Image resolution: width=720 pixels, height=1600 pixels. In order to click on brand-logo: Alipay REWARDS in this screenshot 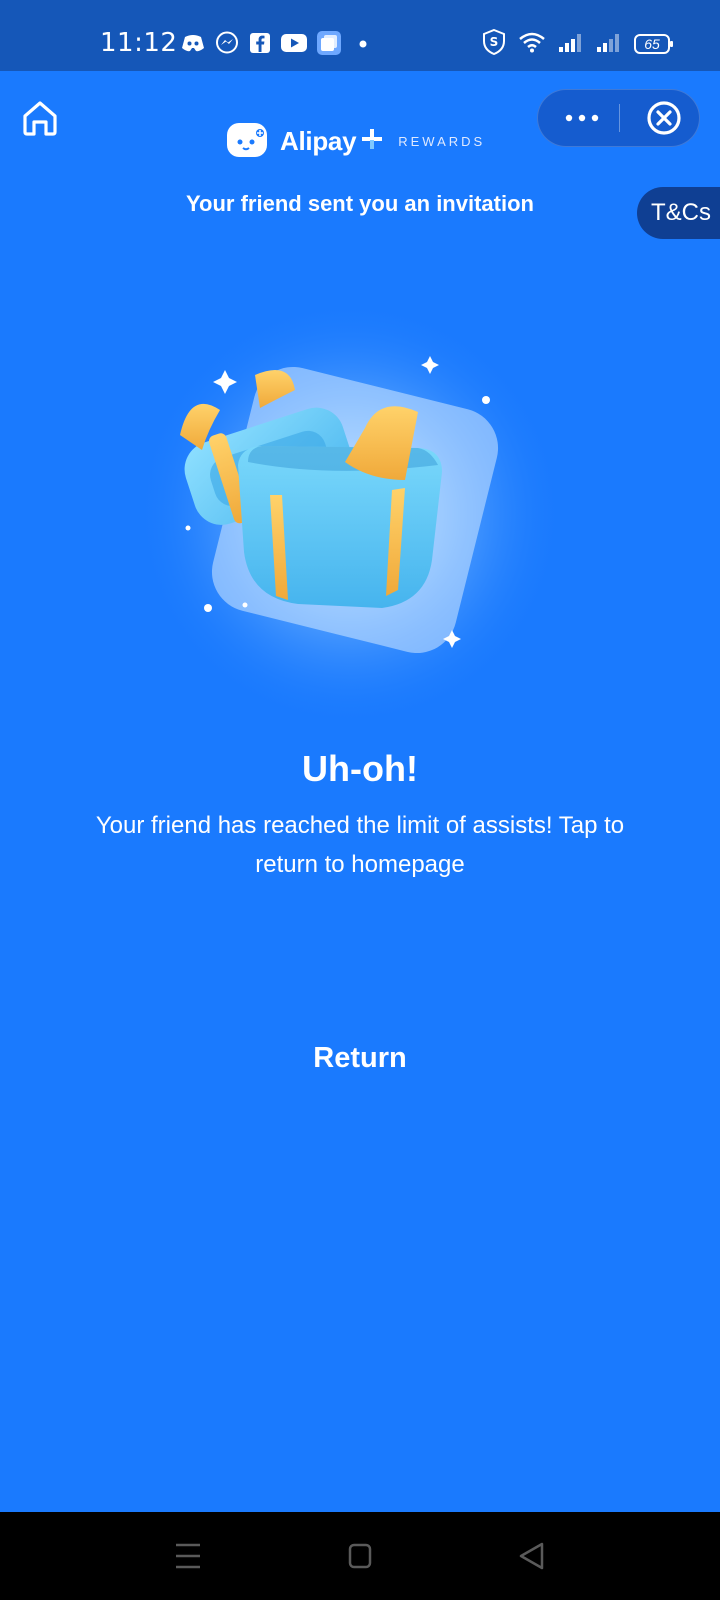, I will do `click(354, 141)`.